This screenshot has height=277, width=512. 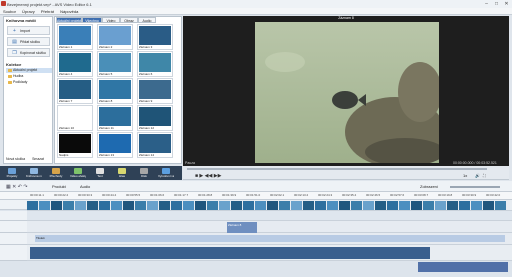 What do you see at coordinates (28, 52) in the screenshot?
I see `copy-folder-button: ❐ Kopírovat složku` at bounding box center [28, 52].